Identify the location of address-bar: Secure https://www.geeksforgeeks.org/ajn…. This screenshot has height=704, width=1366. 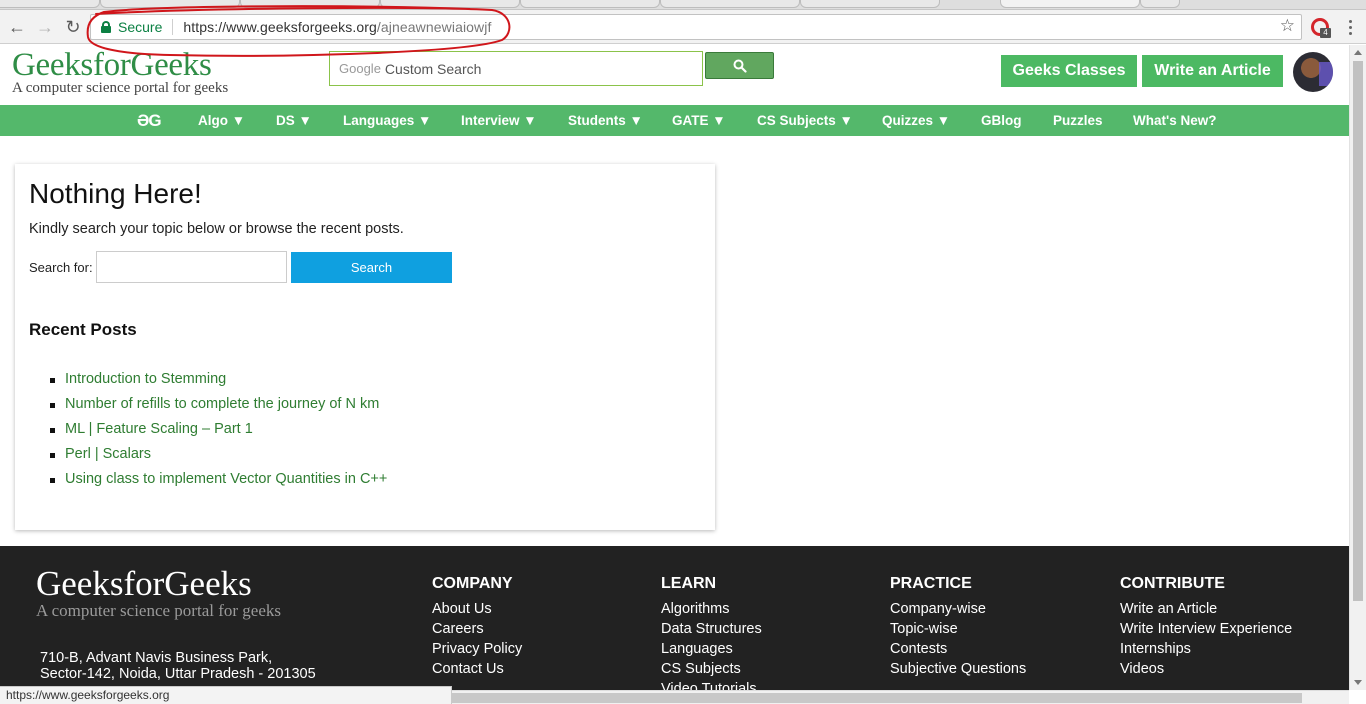
(696, 27).